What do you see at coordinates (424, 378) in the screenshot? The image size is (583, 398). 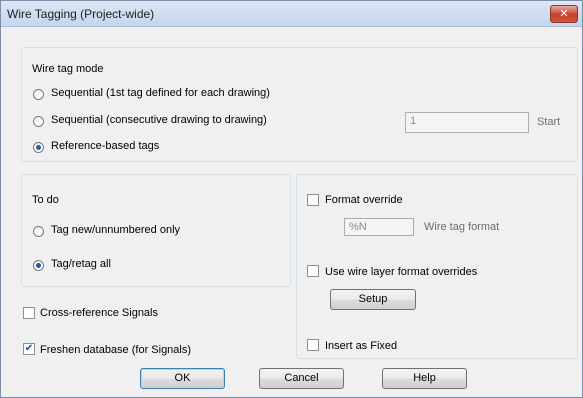 I see `help-button: Help` at bounding box center [424, 378].